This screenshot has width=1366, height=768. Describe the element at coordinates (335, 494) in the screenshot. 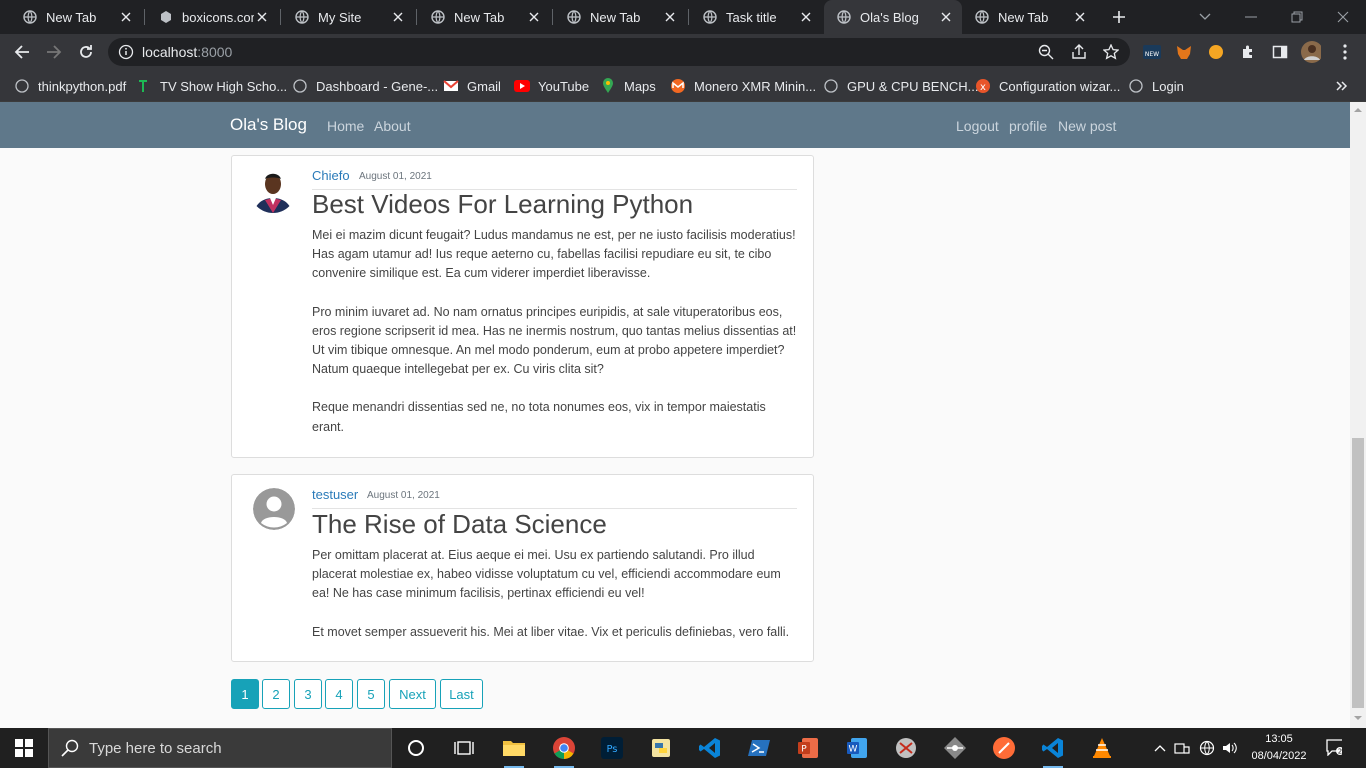

I see `post-author-link: testuser` at that location.